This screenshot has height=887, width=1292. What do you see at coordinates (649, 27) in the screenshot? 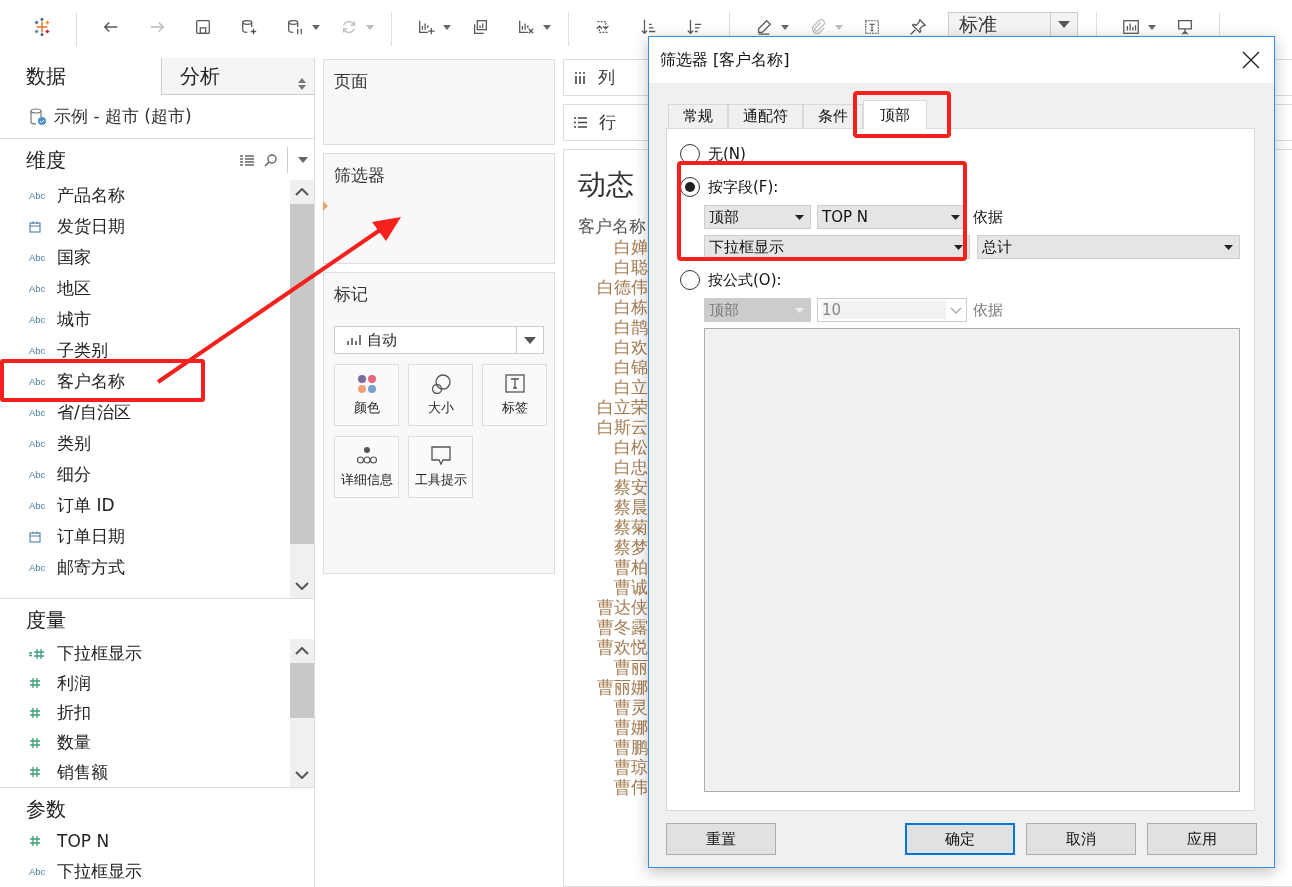
I see `sort-ascending-icon` at bounding box center [649, 27].